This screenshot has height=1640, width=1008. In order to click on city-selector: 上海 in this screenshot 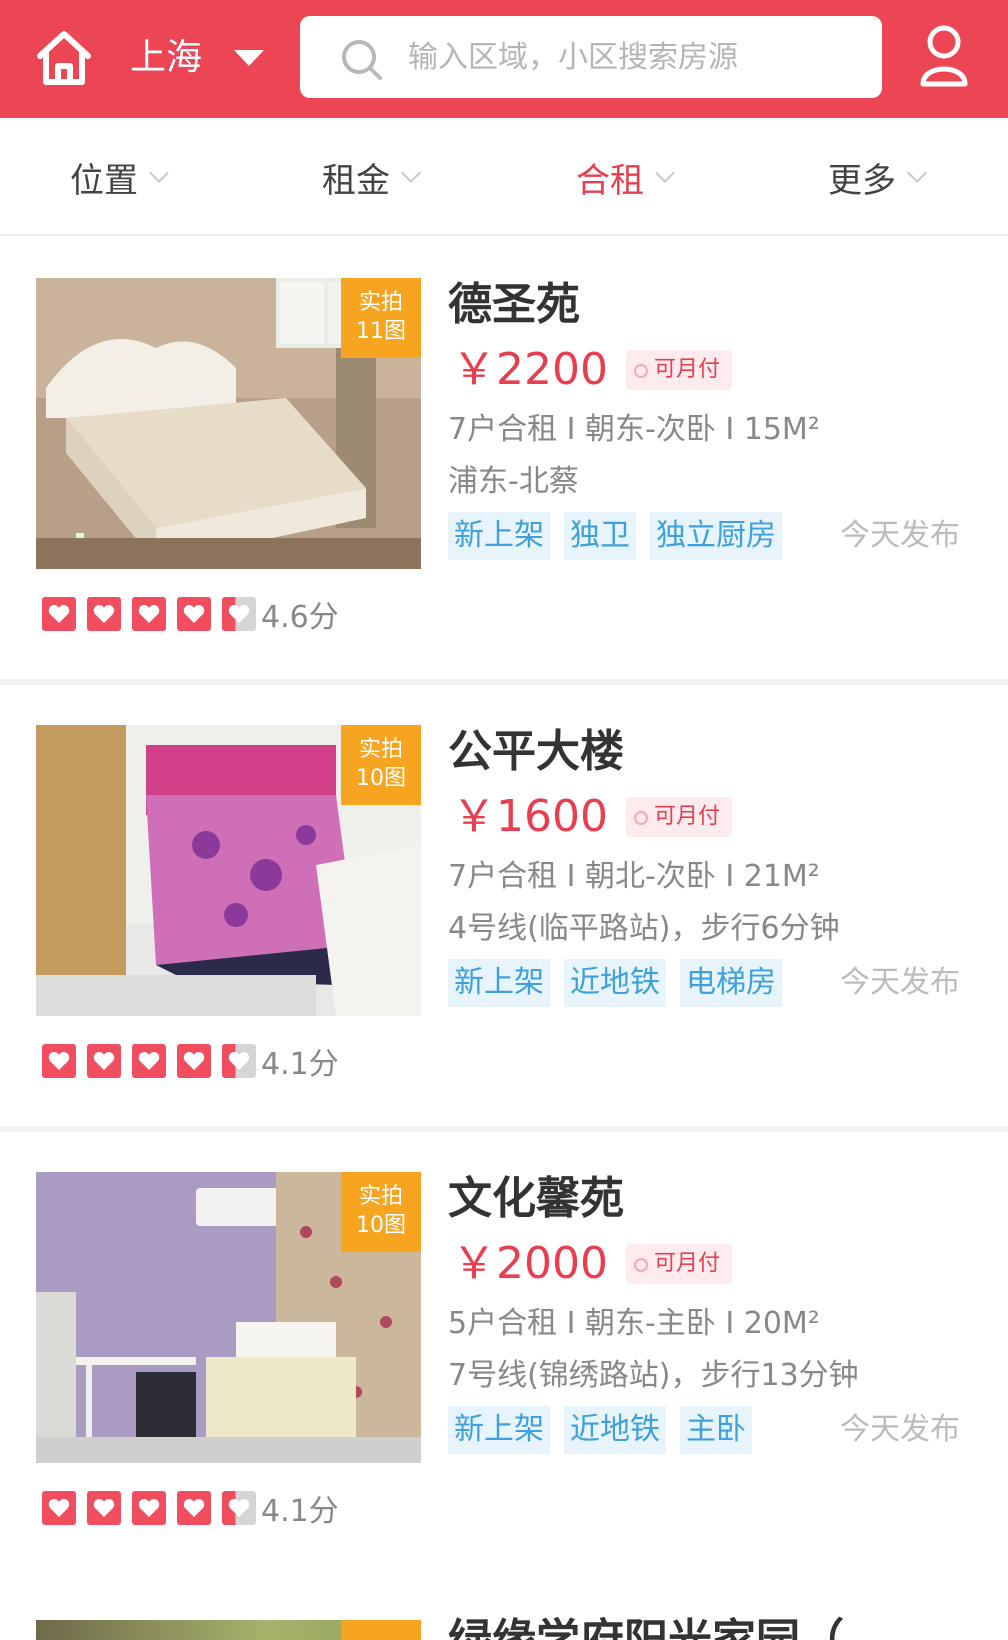, I will do `click(166, 58)`.